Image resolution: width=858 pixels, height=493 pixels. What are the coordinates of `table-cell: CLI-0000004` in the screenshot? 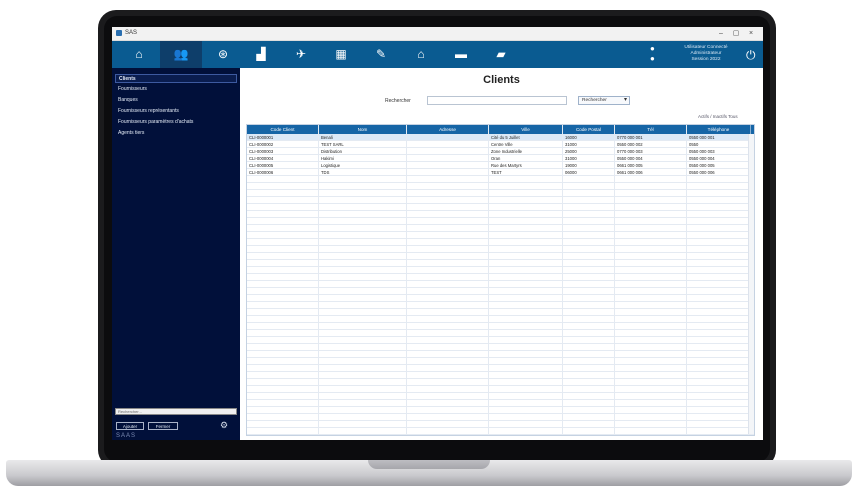 It's located at (283, 158).